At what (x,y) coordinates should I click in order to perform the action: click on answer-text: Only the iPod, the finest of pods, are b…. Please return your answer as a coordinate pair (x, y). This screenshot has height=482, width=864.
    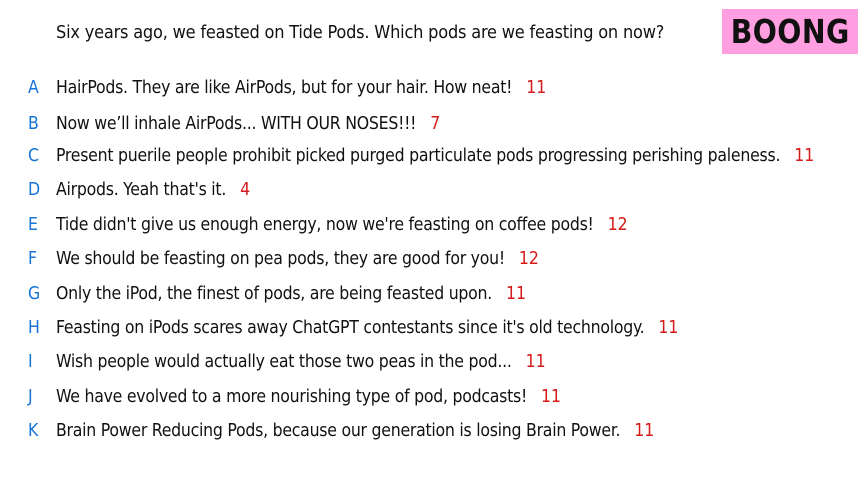
    Looking at the image, I should click on (274, 294).